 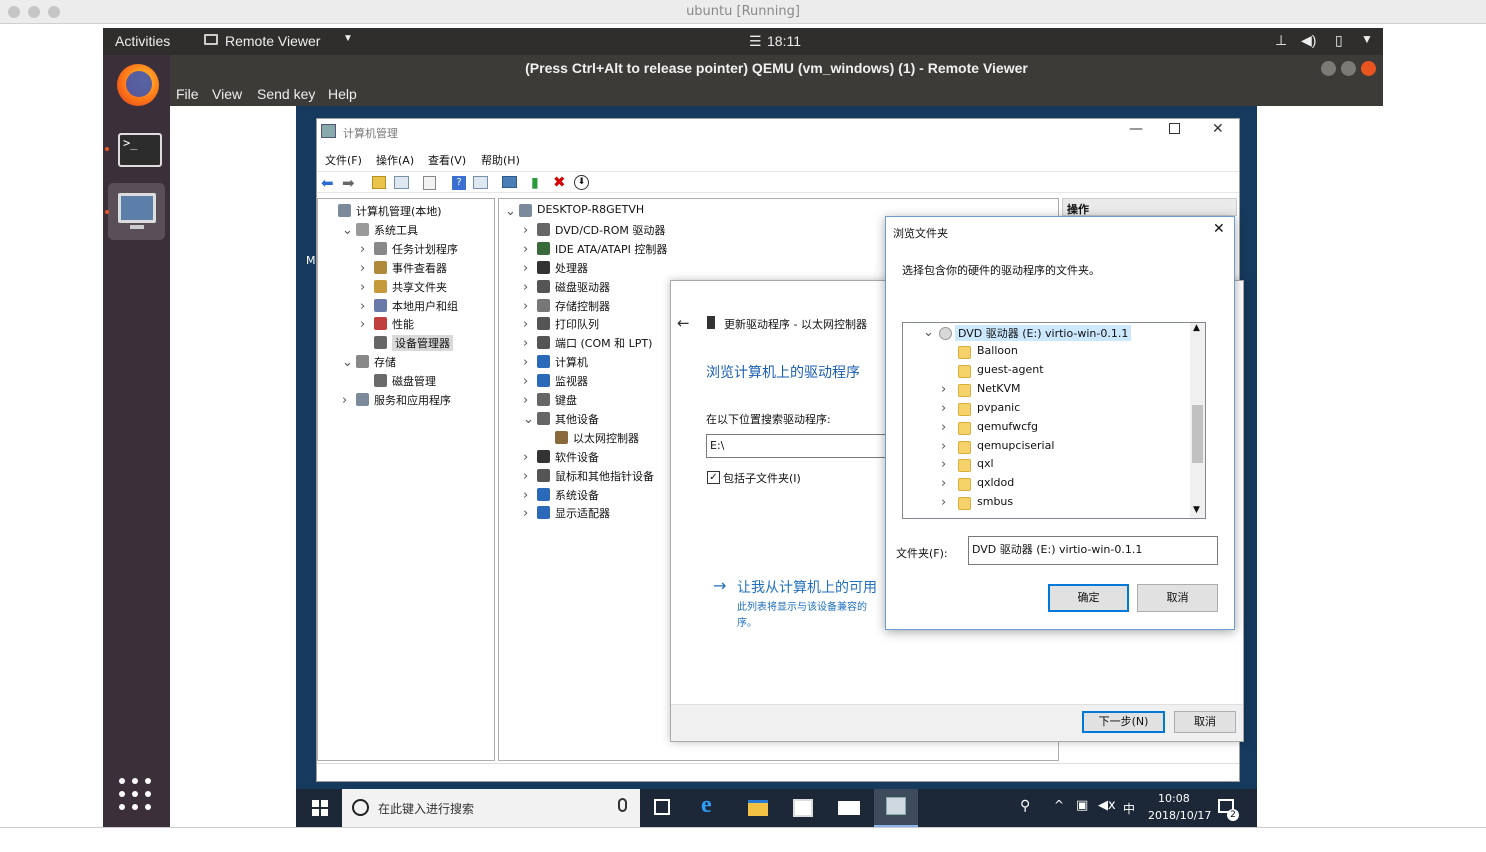 What do you see at coordinates (480, 182) in the screenshot?
I see `action-pane-icon` at bounding box center [480, 182].